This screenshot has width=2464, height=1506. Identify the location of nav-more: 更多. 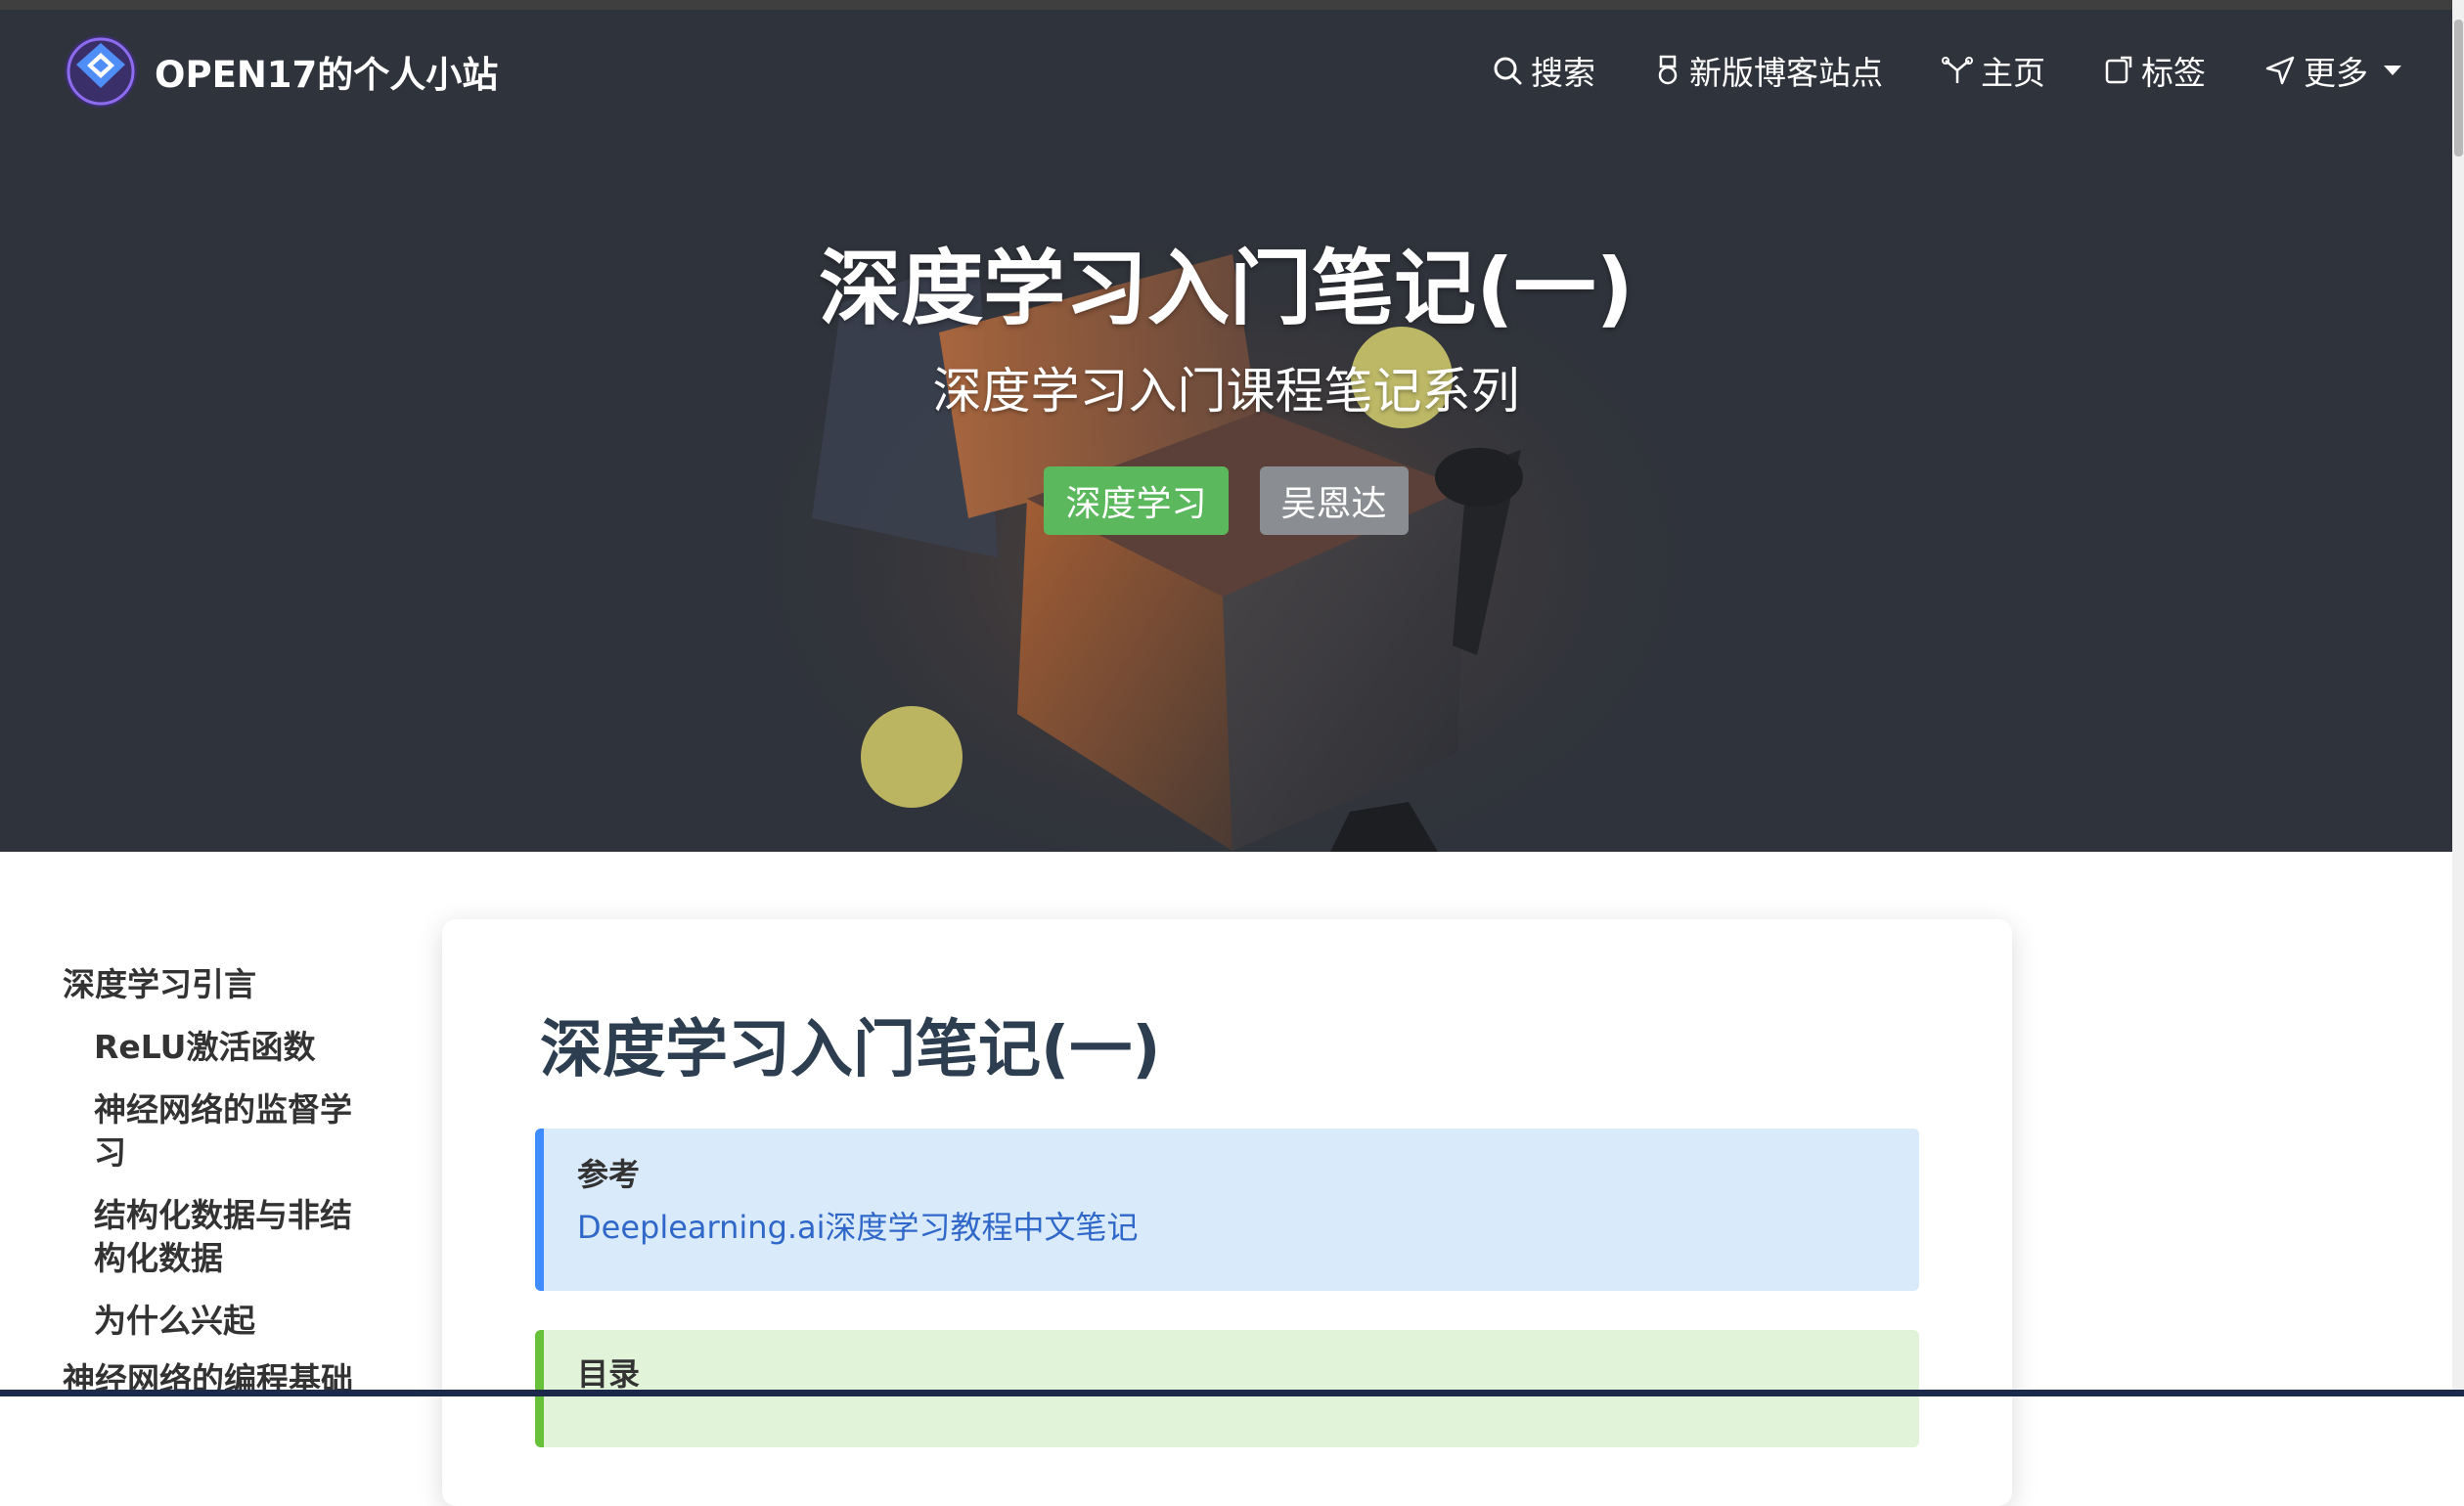
(2333, 71).